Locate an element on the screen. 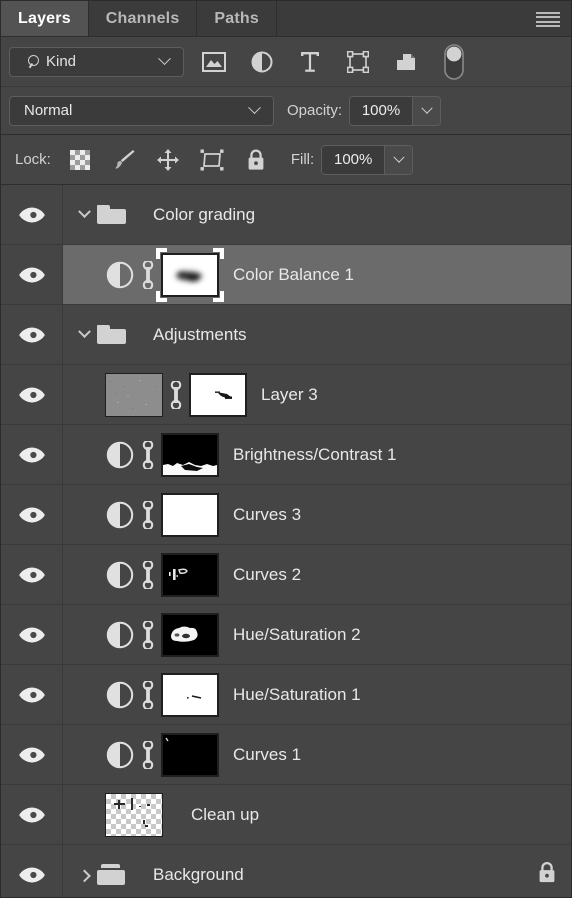 Image resolution: width=572 pixels, height=898 pixels. layer-name: Color Balance 1 is located at coordinates (293, 275).